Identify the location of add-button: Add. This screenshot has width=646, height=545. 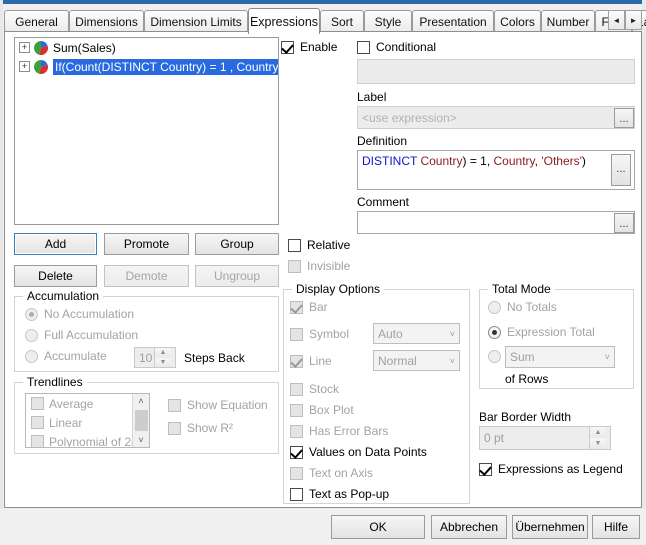
(55, 244).